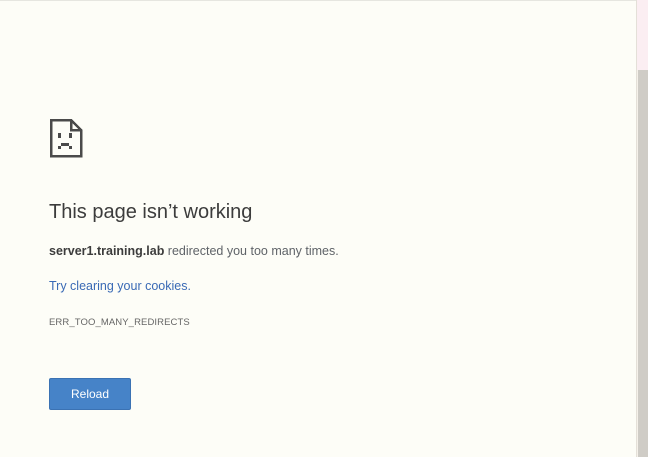 This screenshot has width=648, height=457. Describe the element at coordinates (643, 263) in the screenshot. I see `scrollbar-thumb` at that location.